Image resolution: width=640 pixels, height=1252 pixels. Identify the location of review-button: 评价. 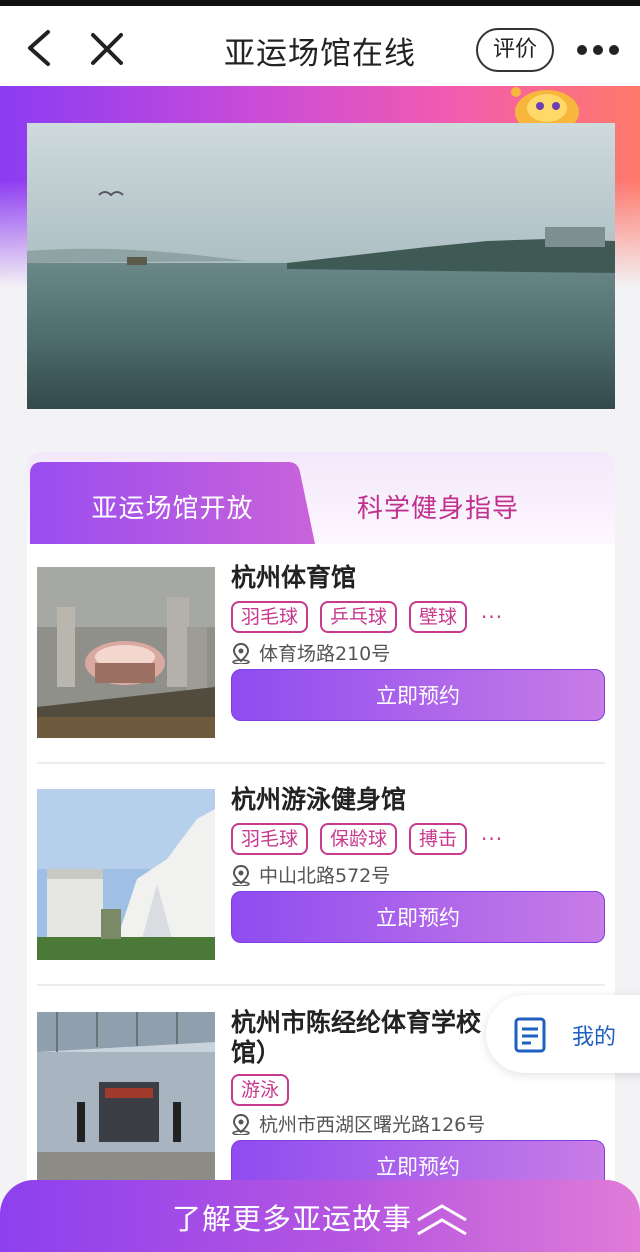
(515, 50).